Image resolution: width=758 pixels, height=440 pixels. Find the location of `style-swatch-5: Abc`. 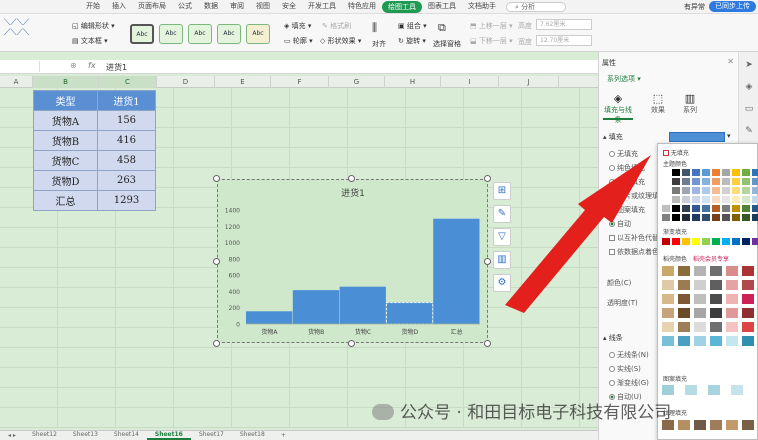

style-swatch-5: Abc is located at coordinates (258, 34).